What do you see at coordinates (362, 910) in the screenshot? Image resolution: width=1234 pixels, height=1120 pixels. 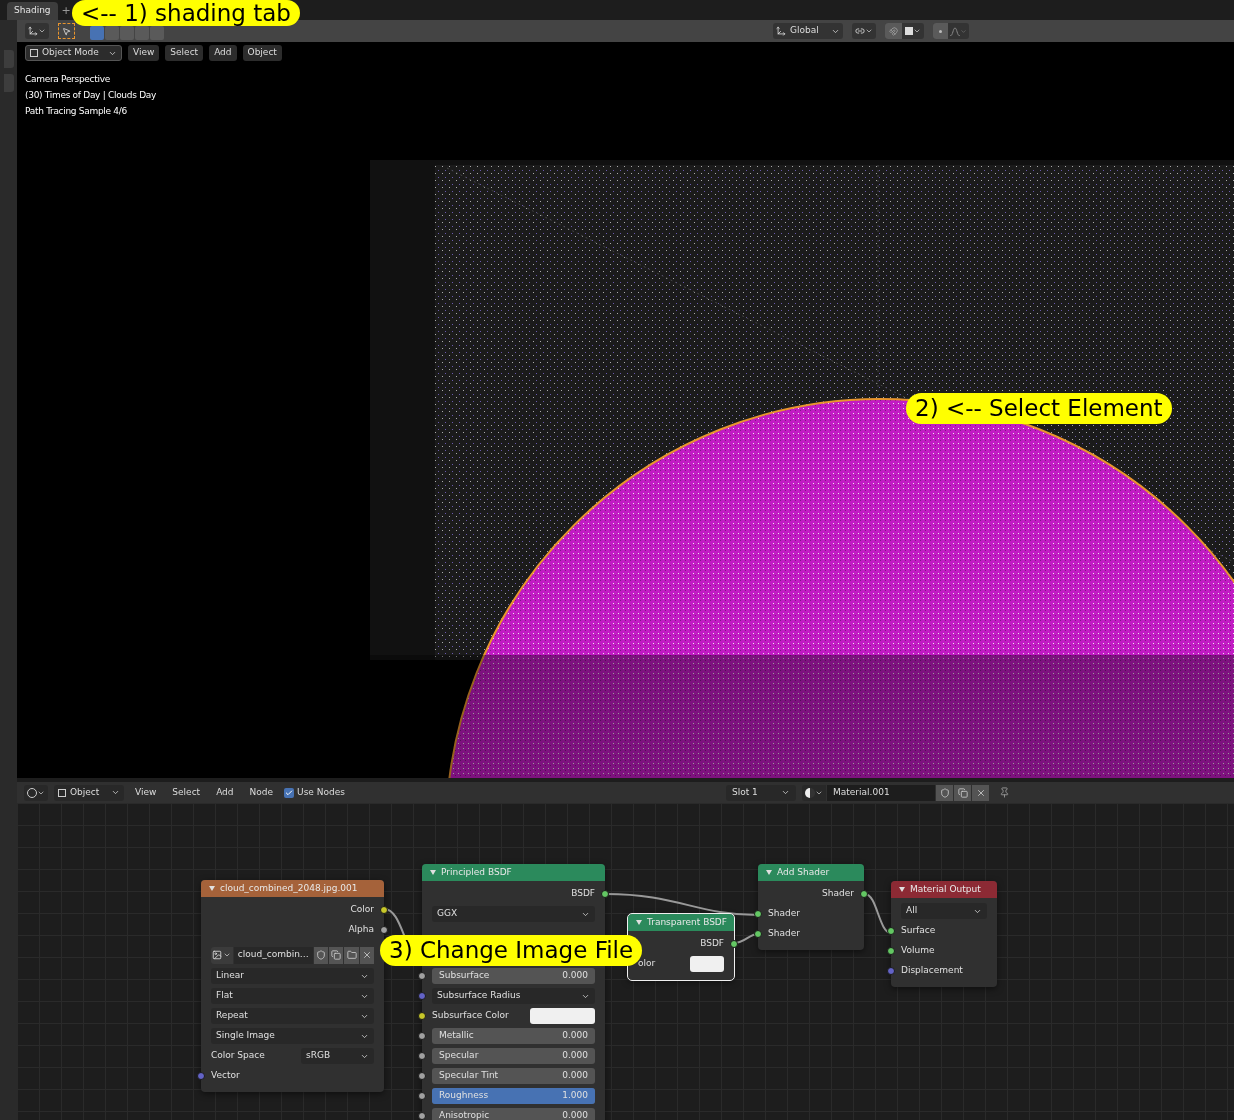 I see `socket-label: Color` at bounding box center [362, 910].